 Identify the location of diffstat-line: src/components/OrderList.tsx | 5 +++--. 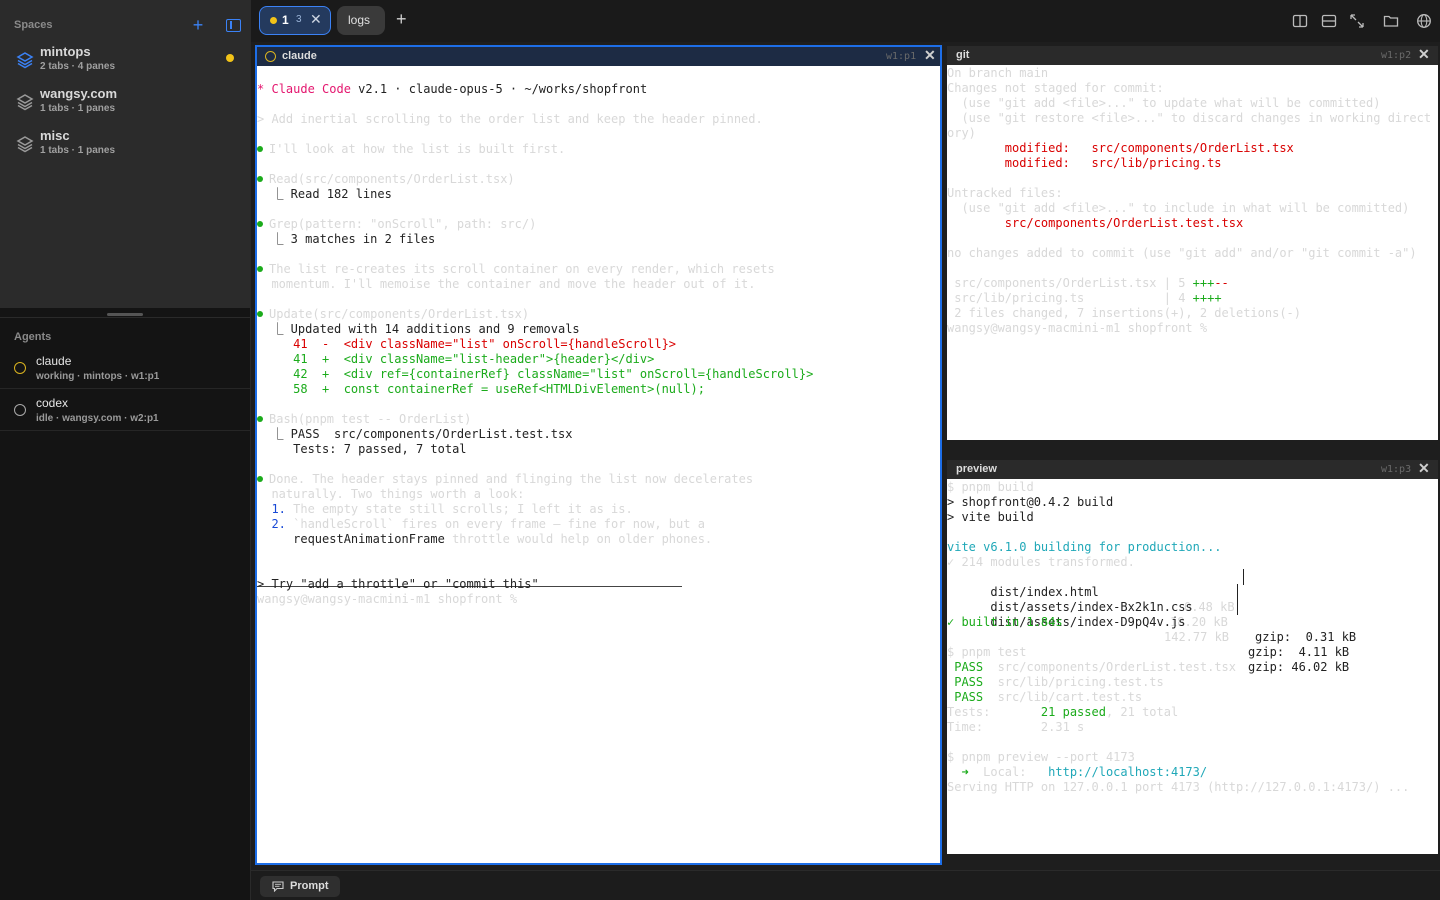
(1088, 283).